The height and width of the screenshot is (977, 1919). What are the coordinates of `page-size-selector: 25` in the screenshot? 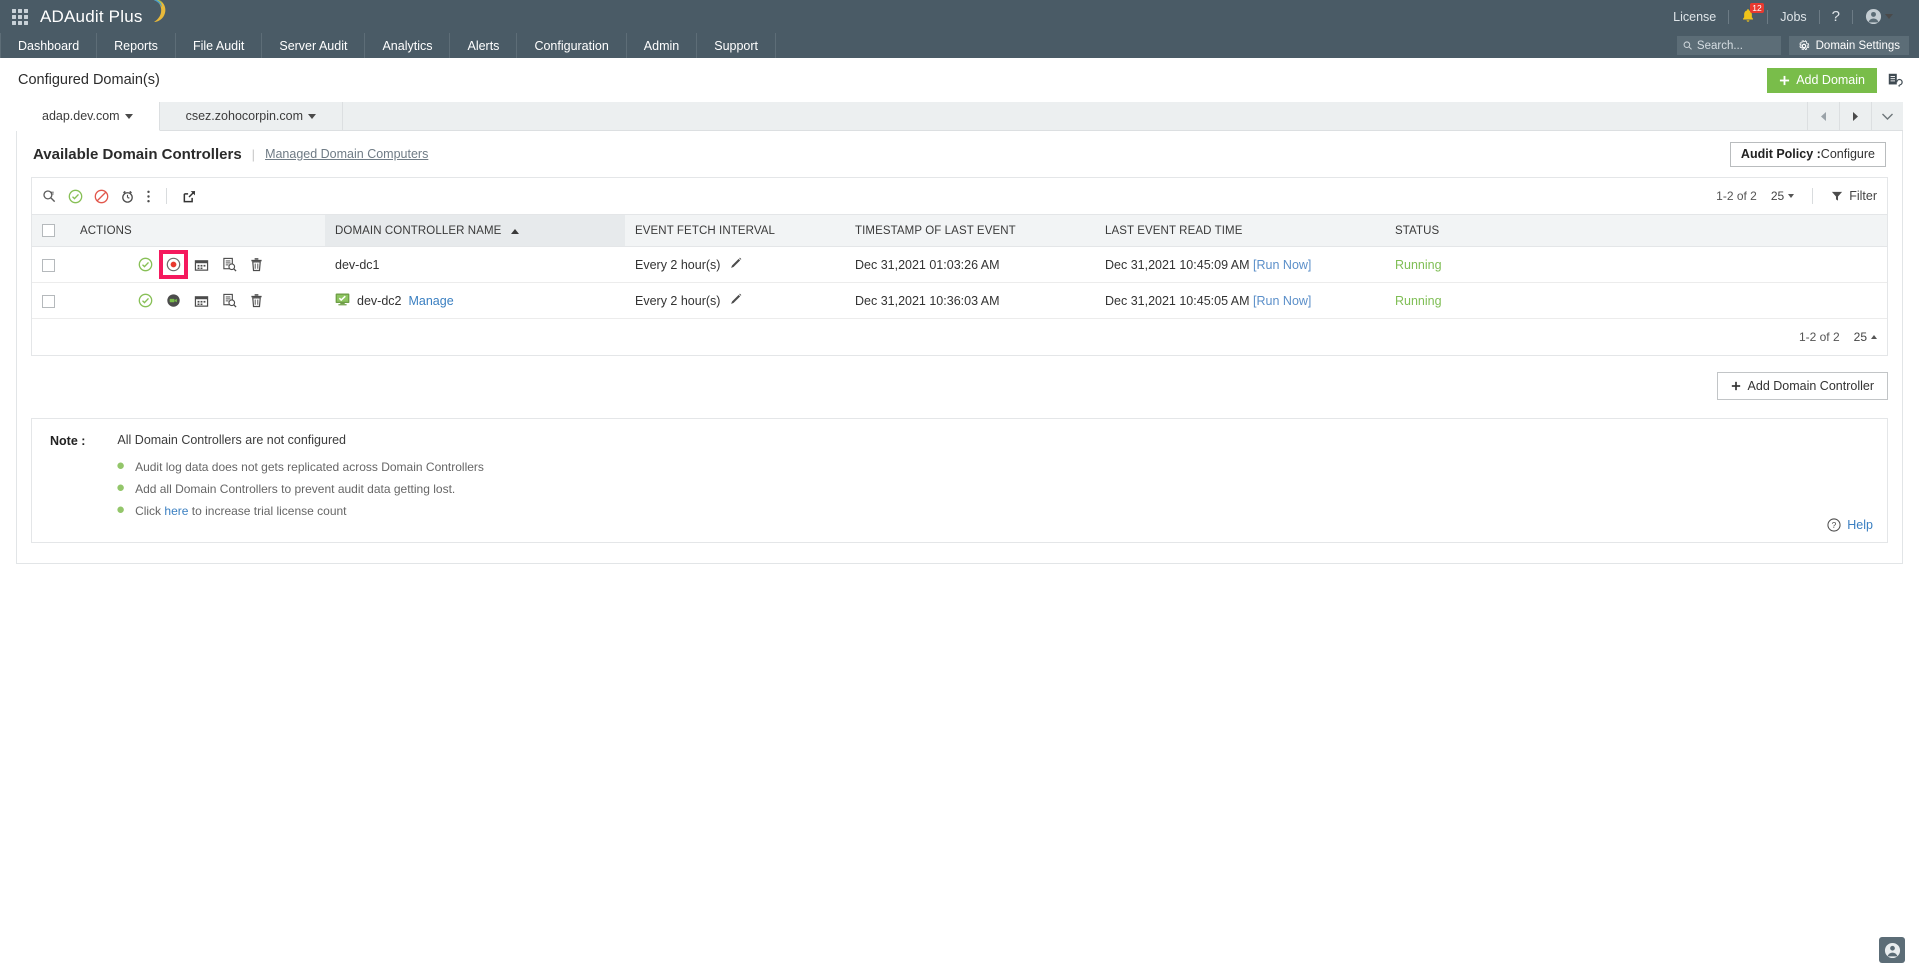 It's located at (1783, 196).